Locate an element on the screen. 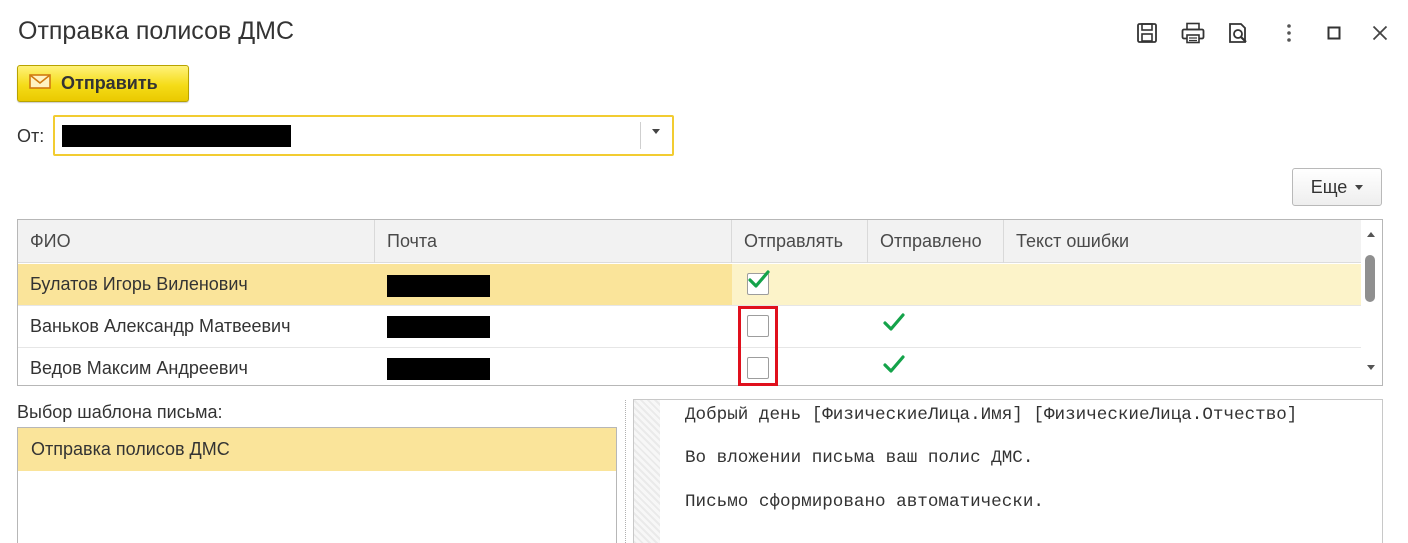 This screenshot has height=543, width=1408. message-line: Письмо сформировано автоматически. is located at coordinates (864, 502).